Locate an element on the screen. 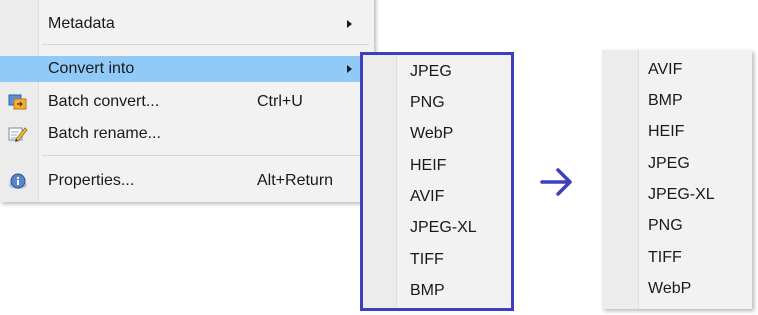 The width and height of the screenshot is (758, 315). menu-item-shortcut: Alt+Return is located at coordinates (295, 180).